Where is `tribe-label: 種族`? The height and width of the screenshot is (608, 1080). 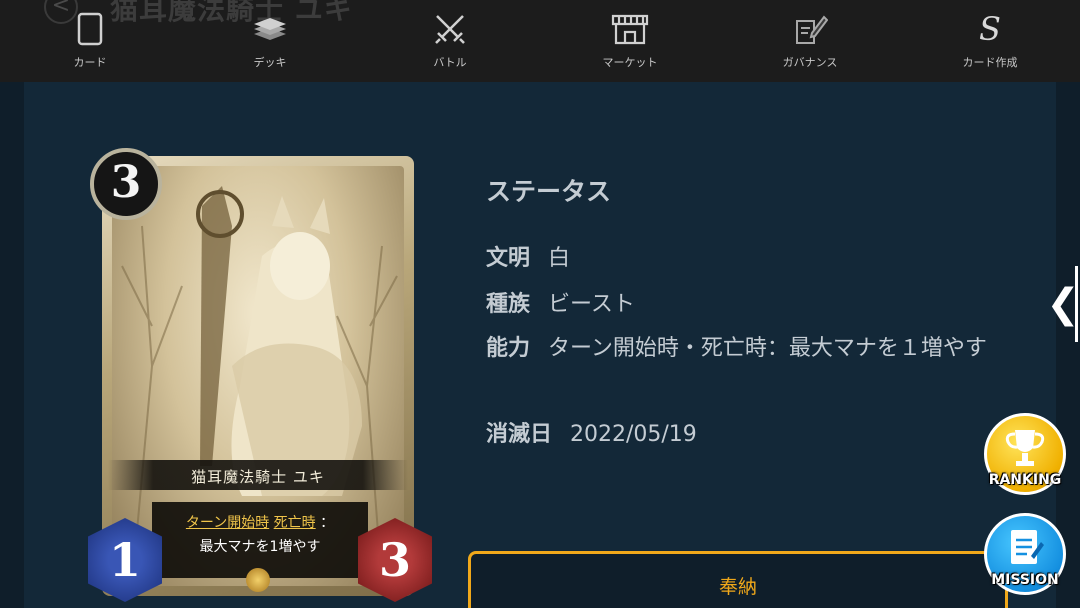 tribe-label: 種族 is located at coordinates (508, 304).